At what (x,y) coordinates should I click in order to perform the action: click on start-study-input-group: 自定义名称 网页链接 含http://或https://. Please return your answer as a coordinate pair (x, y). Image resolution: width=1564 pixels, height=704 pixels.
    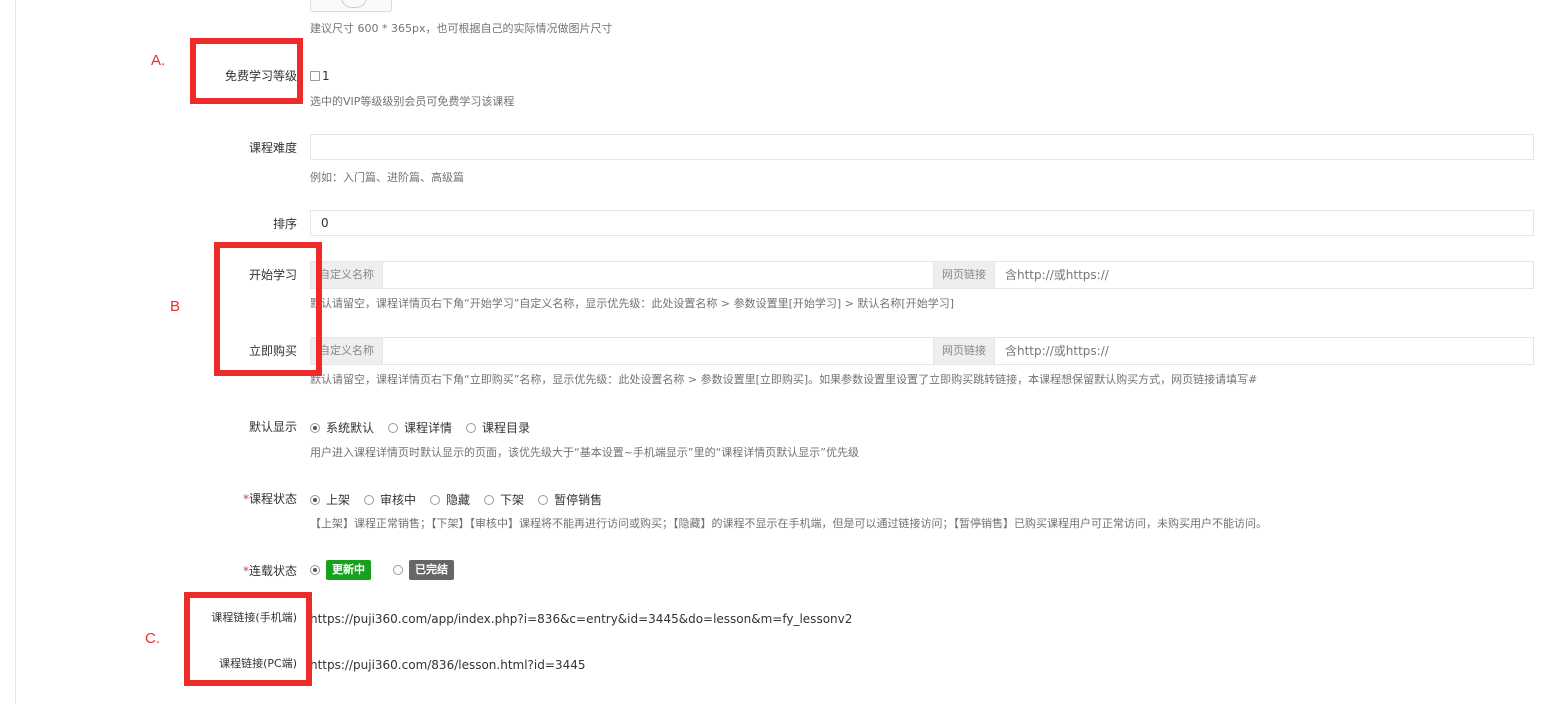
    Looking at the image, I should click on (922, 275).